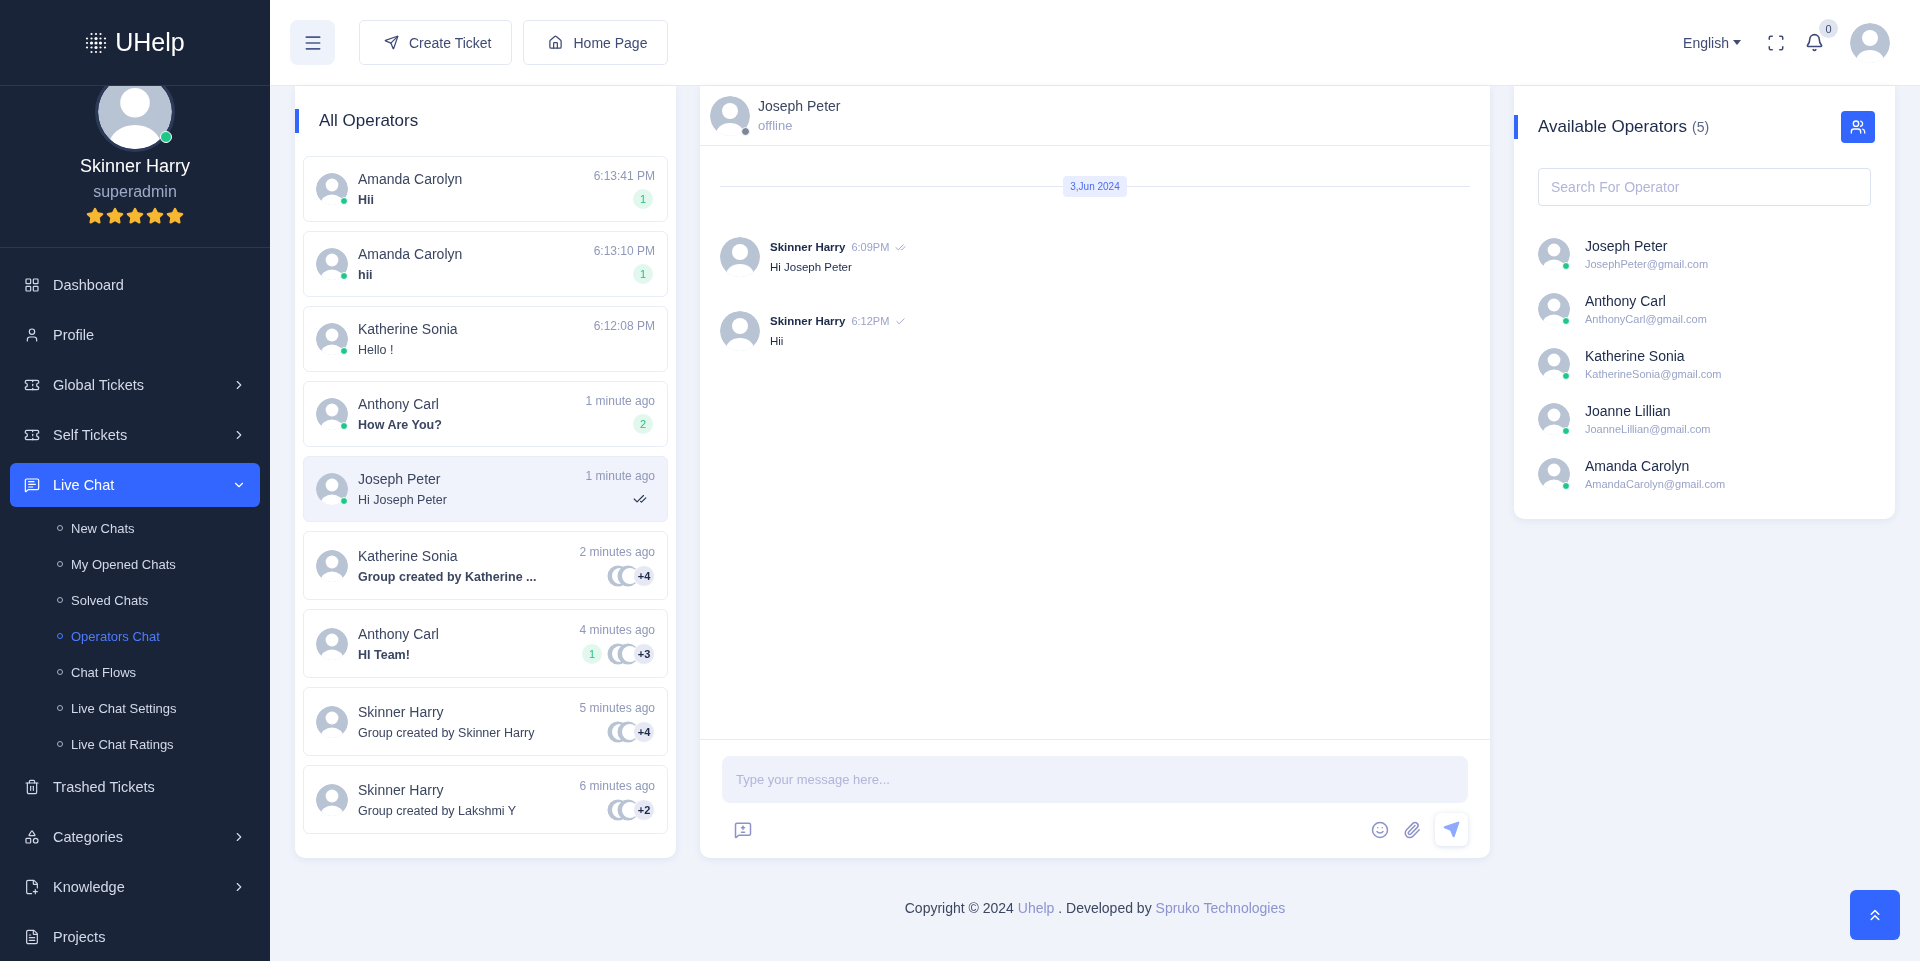 This screenshot has height=961, width=1920. I want to click on paperclip-icon, so click(1412, 829).